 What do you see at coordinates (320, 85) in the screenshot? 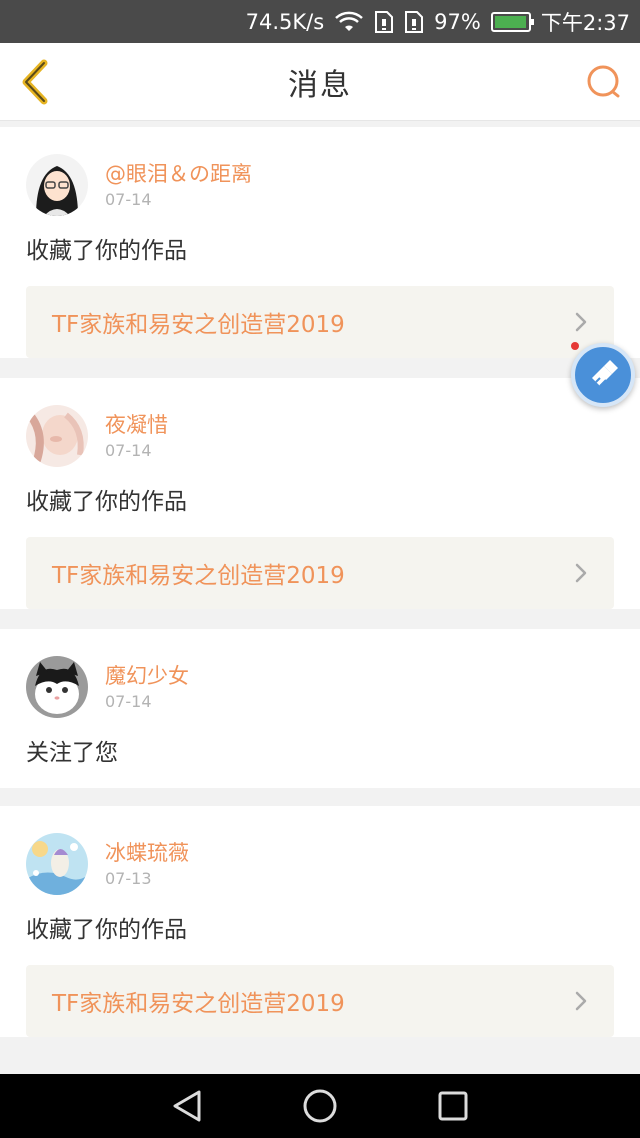
I see `page-title: 消息` at bounding box center [320, 85].